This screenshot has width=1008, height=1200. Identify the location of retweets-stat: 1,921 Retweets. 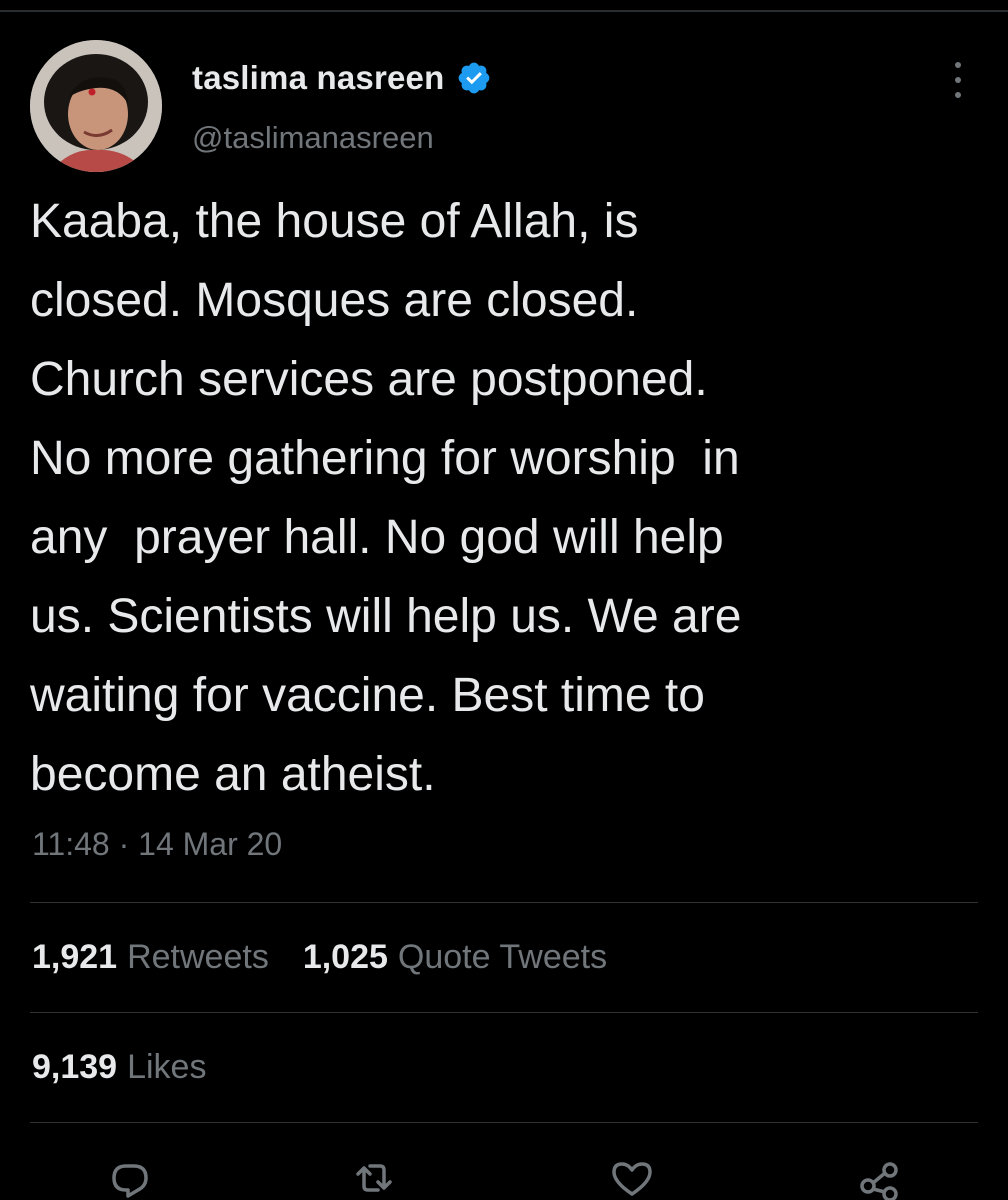
(150, 957).